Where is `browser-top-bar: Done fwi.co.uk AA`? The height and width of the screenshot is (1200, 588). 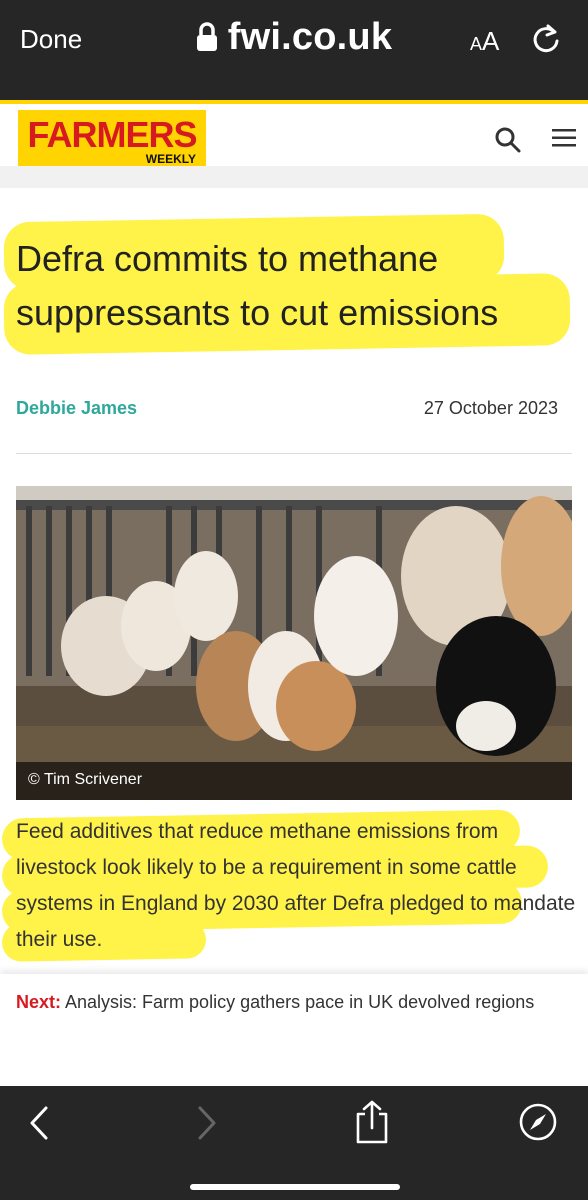 browser-top-bar: Done fwi.co.uk AA is located at coordinates (294, 50).